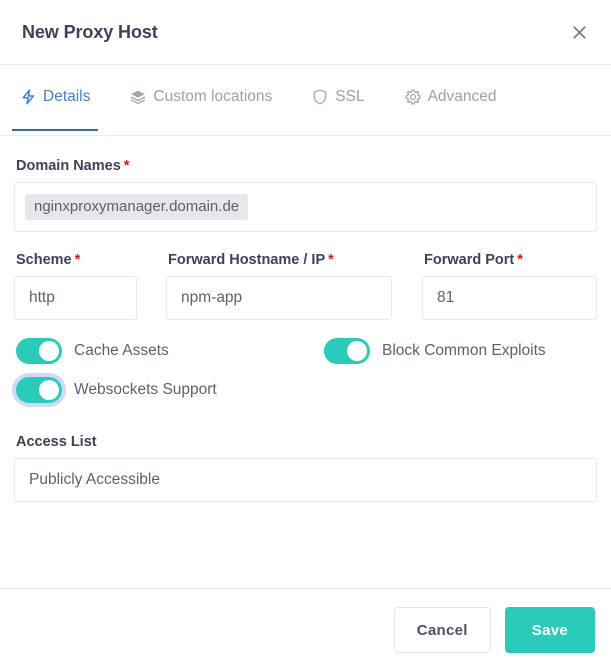 Image resolution: width=611 pixels, height=671 pixels. Describe the element at coordinates (413, 97) in the screenshot. I see `gear-icon` at that location.